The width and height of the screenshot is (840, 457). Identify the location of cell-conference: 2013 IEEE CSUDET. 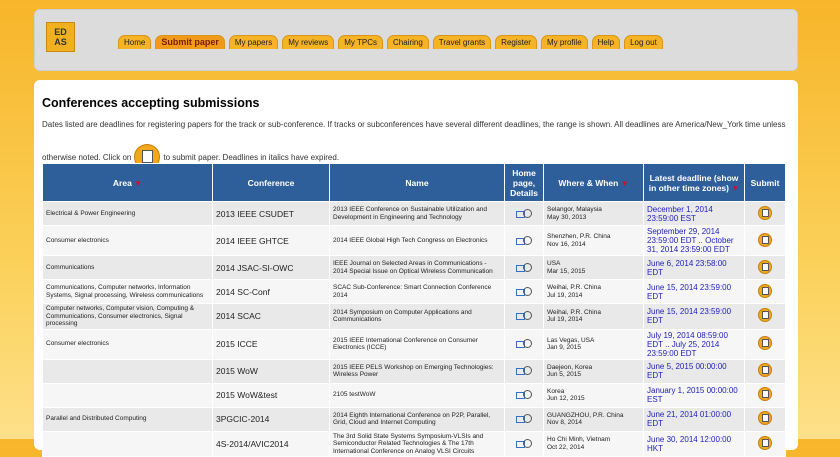
(271, 213).